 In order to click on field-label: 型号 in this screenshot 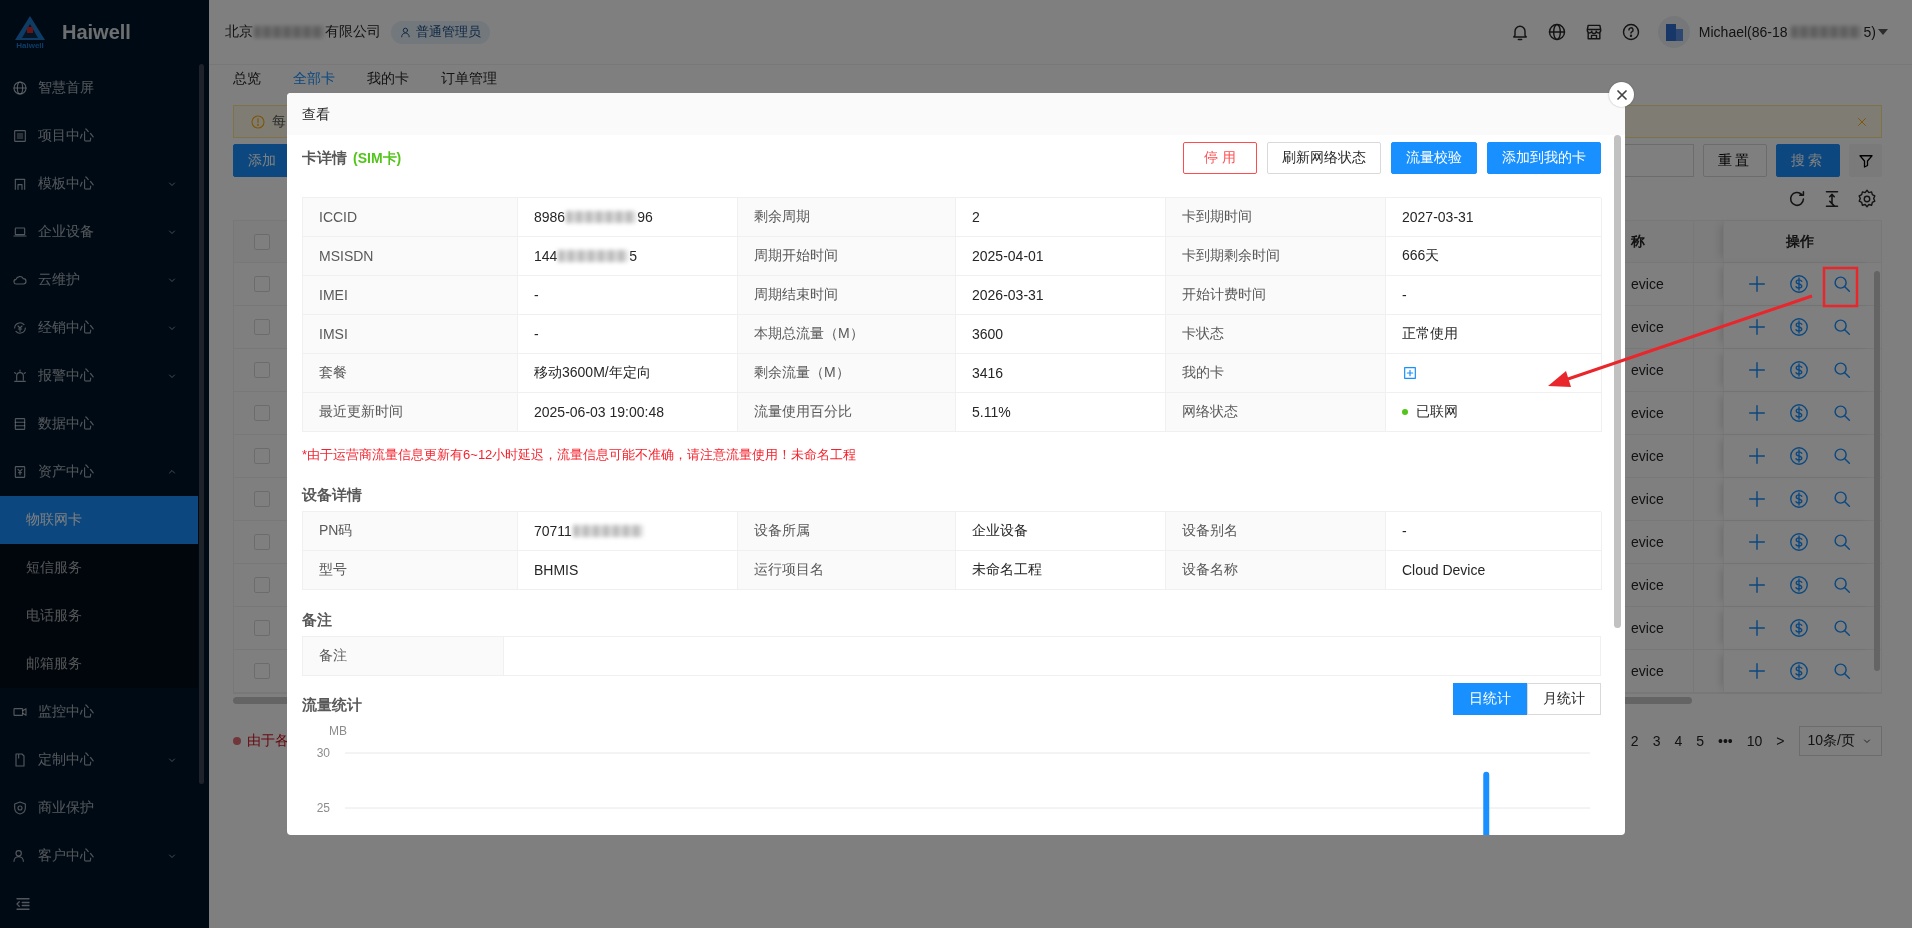, I will do `click(410, 570)`.